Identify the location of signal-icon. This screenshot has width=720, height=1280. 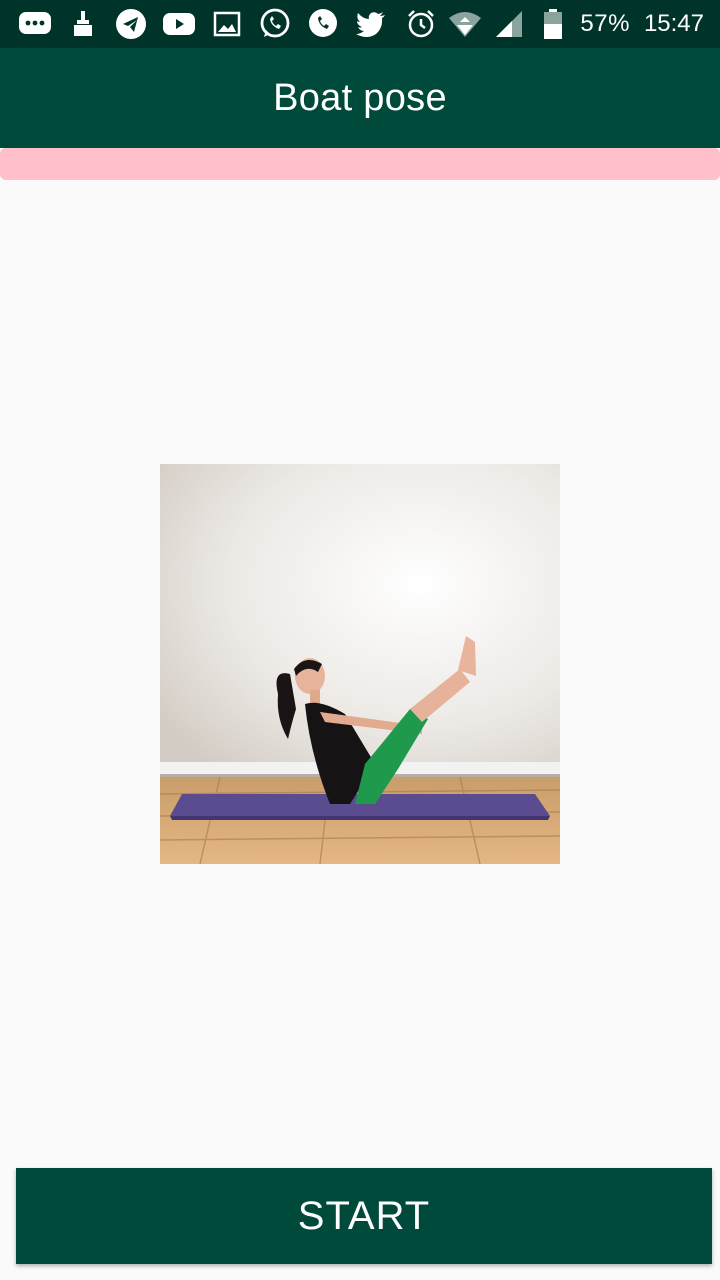
(509, 24).